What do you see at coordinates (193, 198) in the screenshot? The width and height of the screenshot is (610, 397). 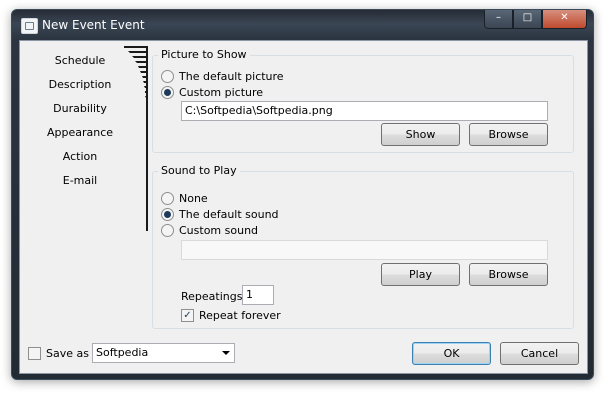 I see `radio-label: None` at bounding box center [193, 198].